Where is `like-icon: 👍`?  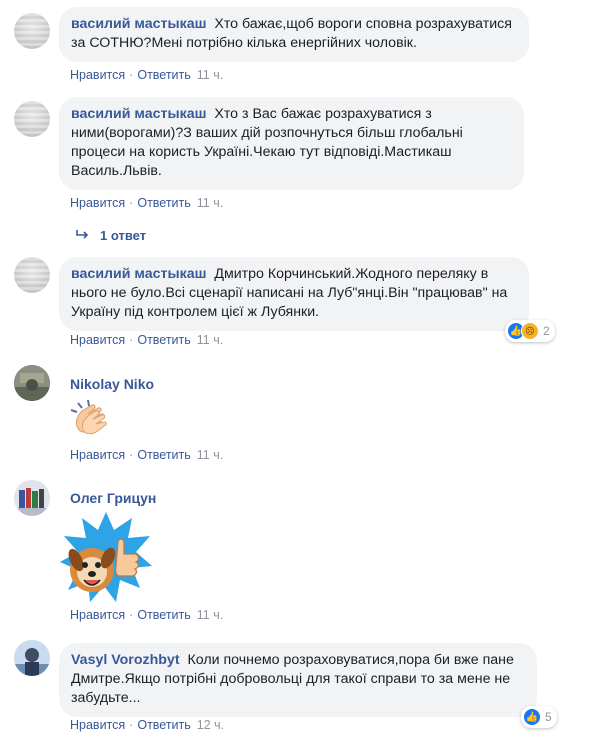
like-icon: 👍 is located at coordinates (532, 717).